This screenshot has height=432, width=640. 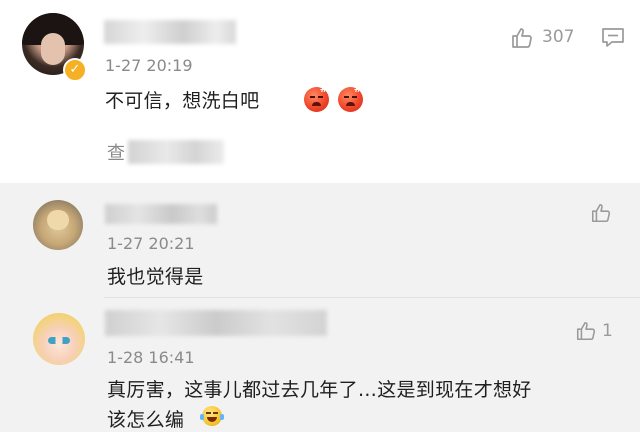 What do you see at coordinates (151, 357) in the screenshot?
I see `reply-time: 1-28 16:41` at bounding box center [151, 357].